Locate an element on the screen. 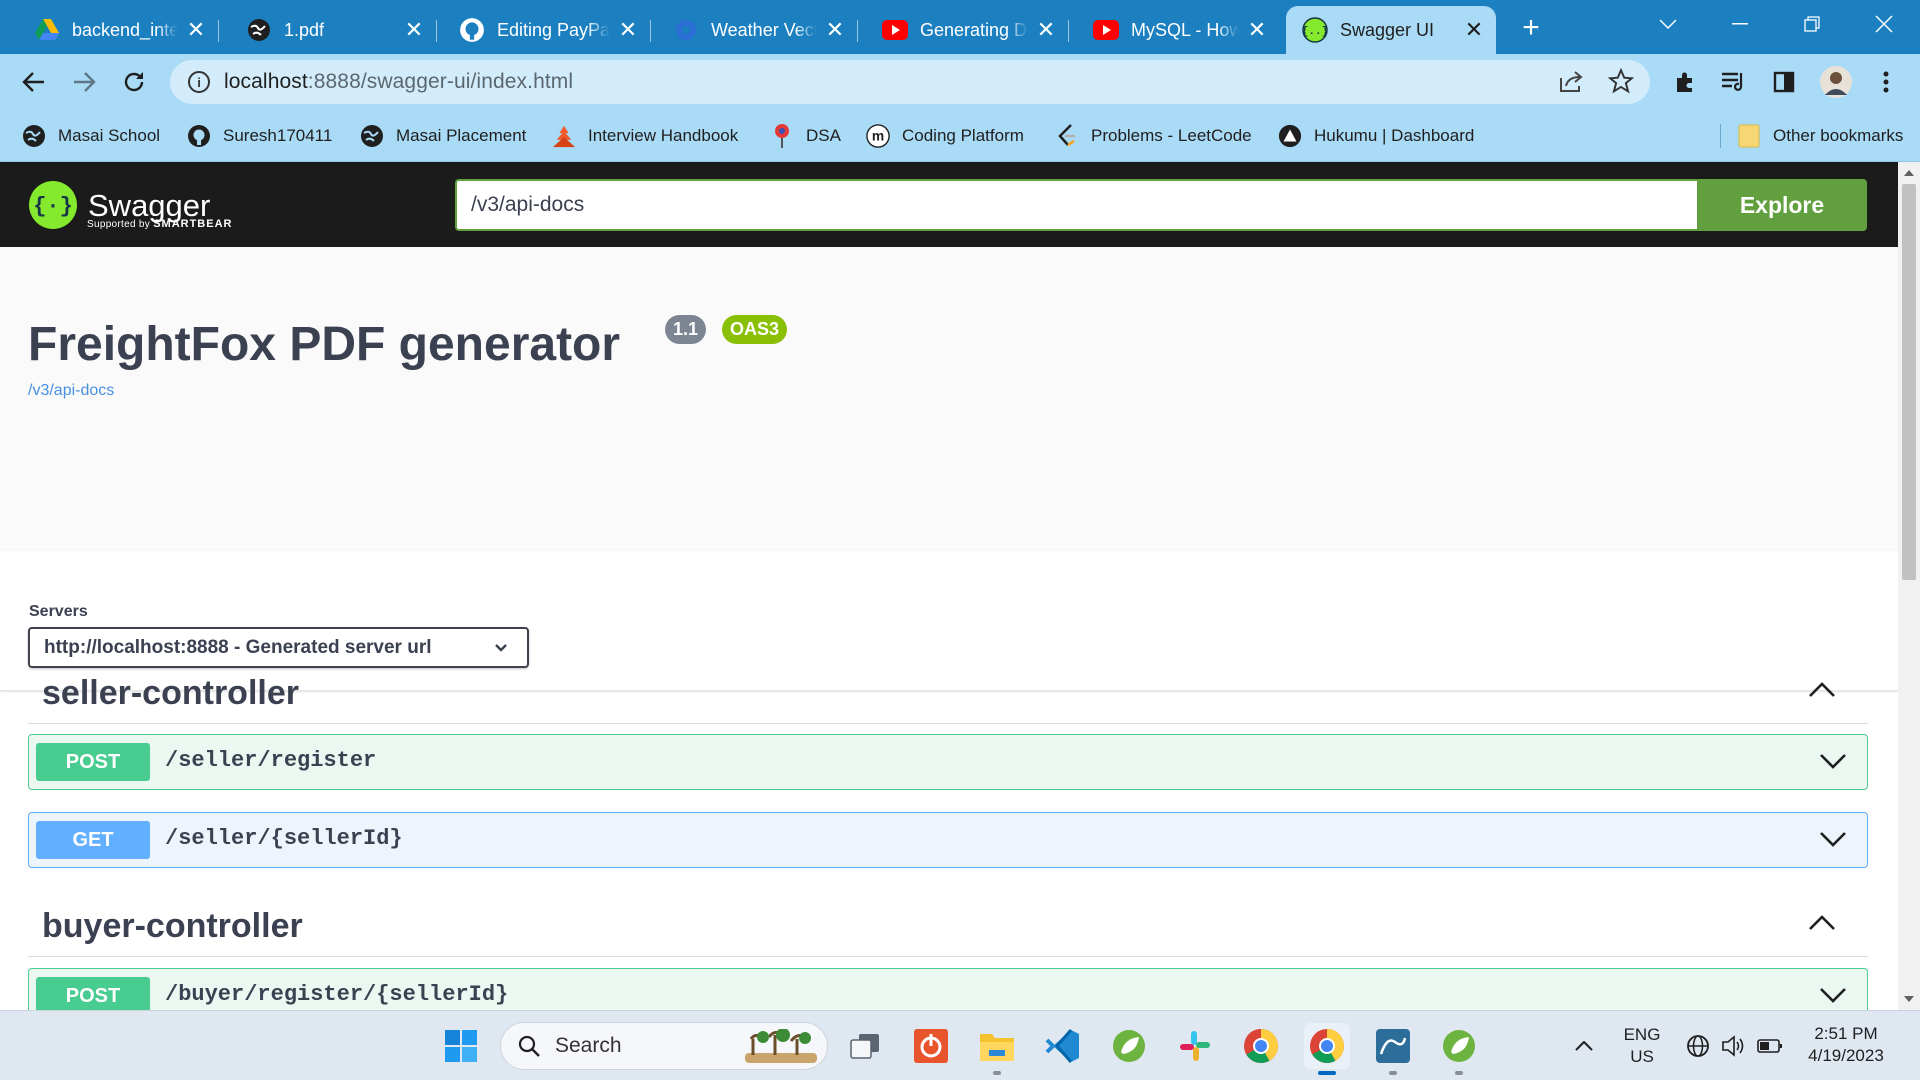  search-highlight-icon is located at coordinates (781, 1046).